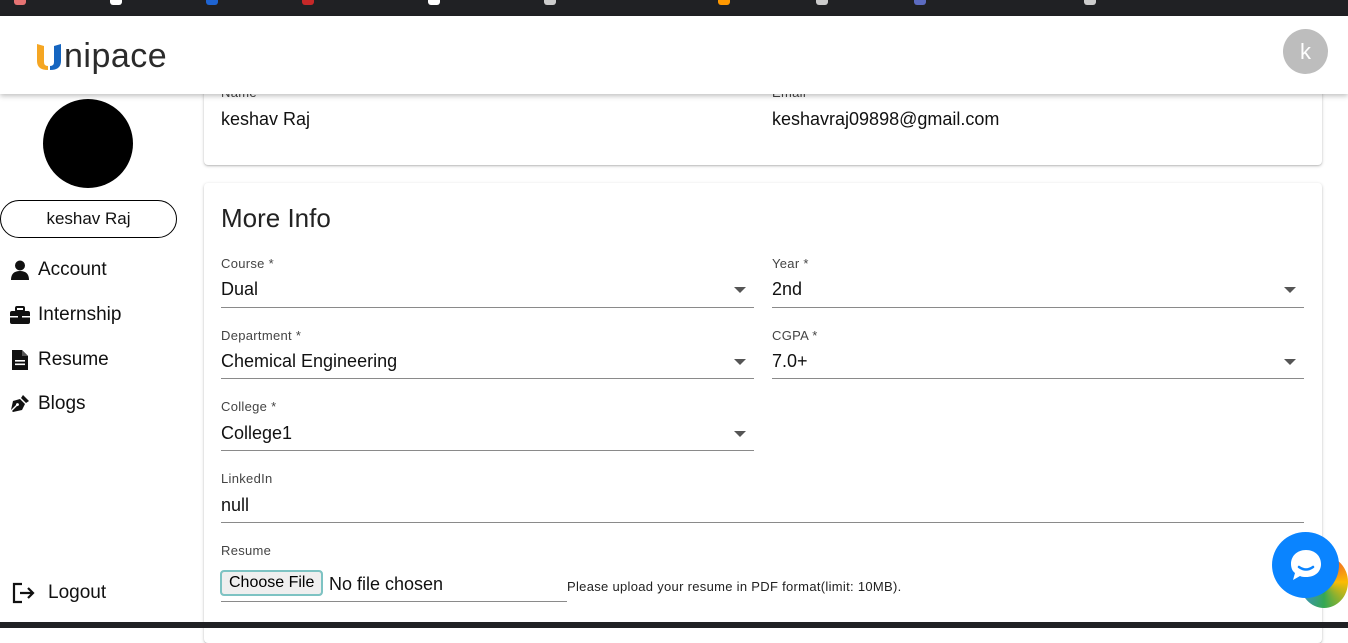  What do you see at coordinates (790, 361) in the screenshot?
I see `cgpa-value: 7.0+` at bounding box center [790, 361].